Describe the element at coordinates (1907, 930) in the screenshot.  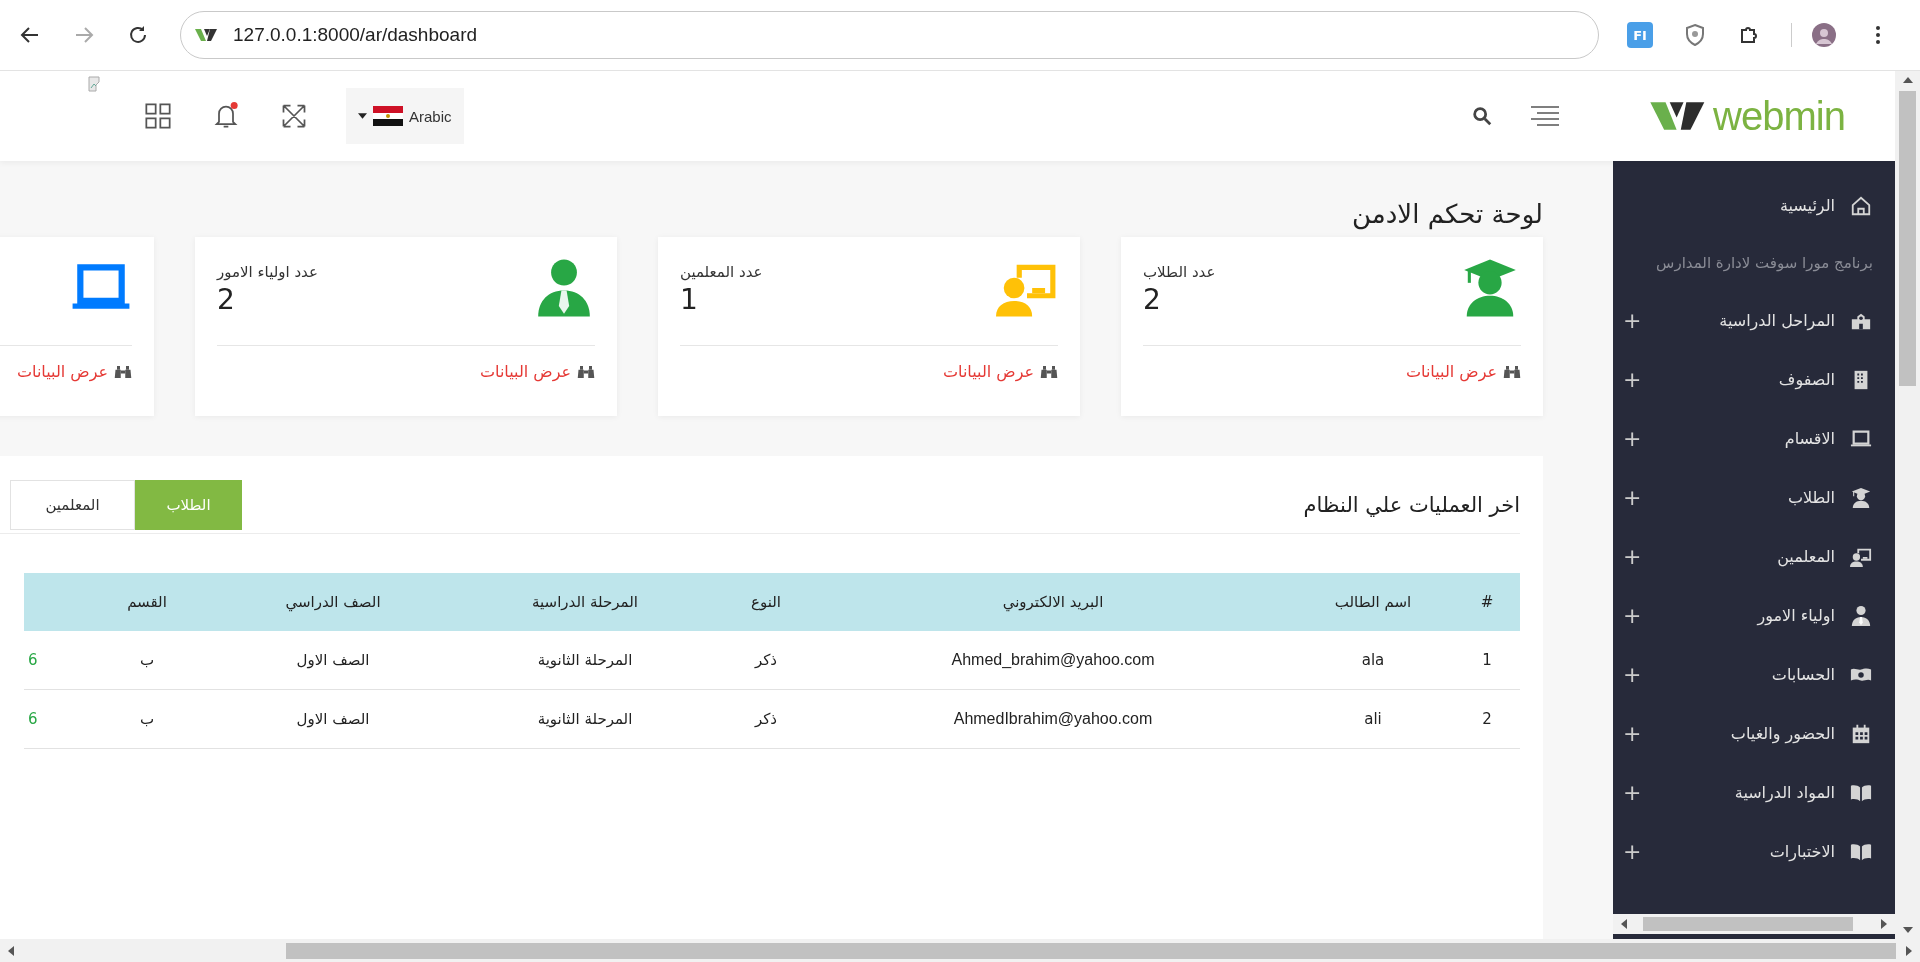
I see `scroll-down-icon` at that location.